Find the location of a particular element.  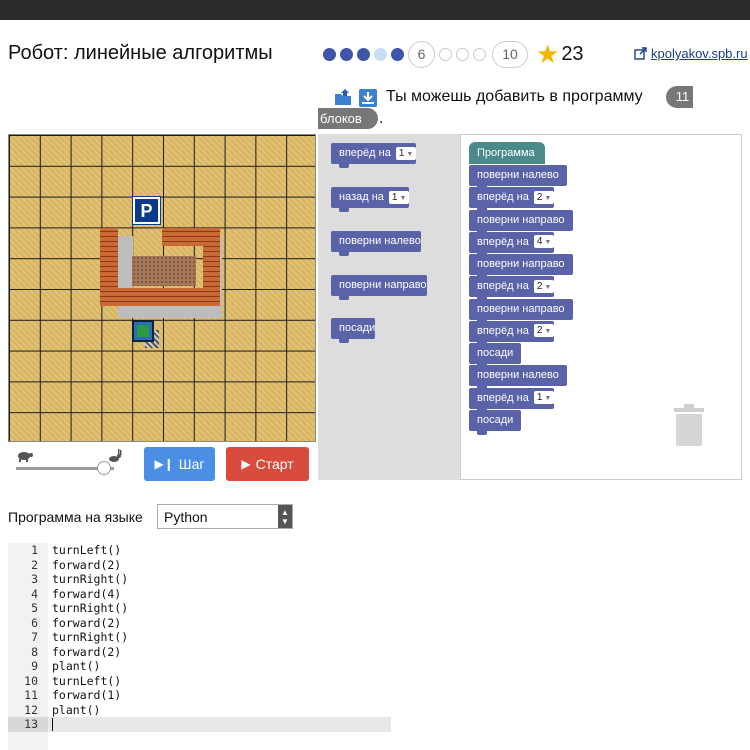

code-line: 3 turnRight() is located at coordinates (68, 579).